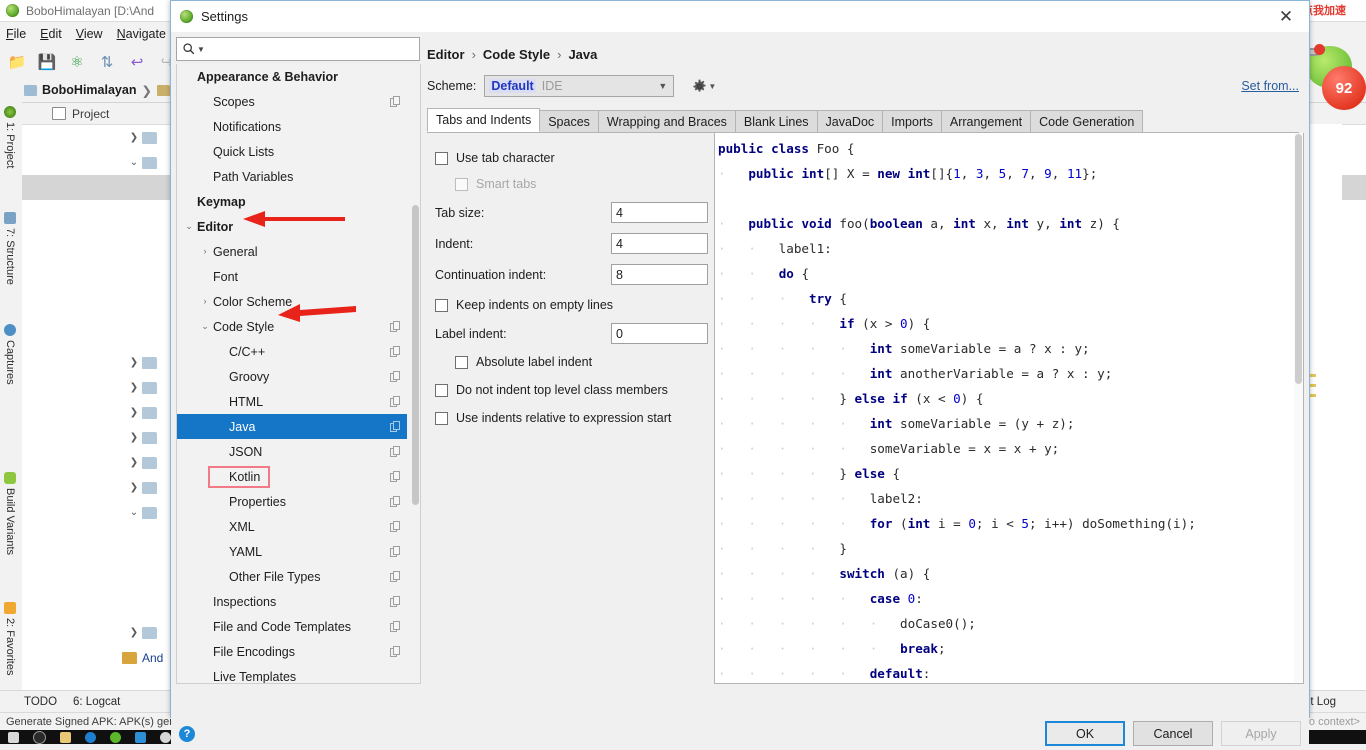 The width and height of the screenshot is (1366, 750). What do you see at coordinates (292, 351) in the screenshot?
I see `sidebar-item-c-c: C/C++` at bounding box center [292, 351].